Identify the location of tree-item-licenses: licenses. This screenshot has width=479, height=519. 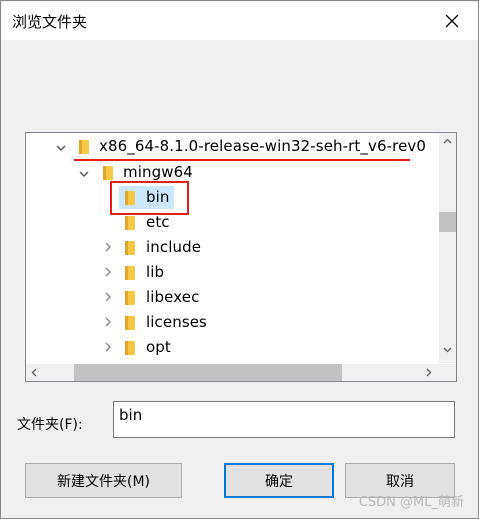
(176, 322).